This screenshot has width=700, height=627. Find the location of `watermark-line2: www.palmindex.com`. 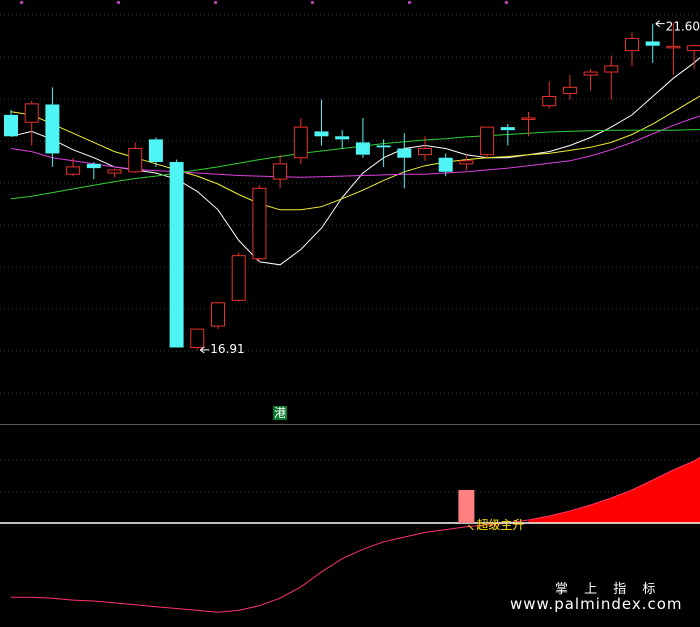

watermark-line2: www.palmindex.com is located at coordinates (596, 604).